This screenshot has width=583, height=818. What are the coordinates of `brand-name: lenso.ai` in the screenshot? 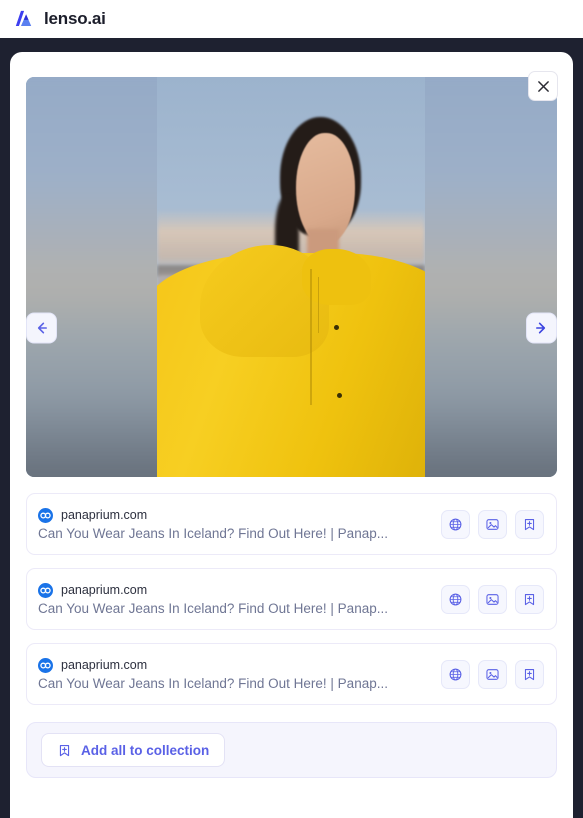 It's located at (75, 18).